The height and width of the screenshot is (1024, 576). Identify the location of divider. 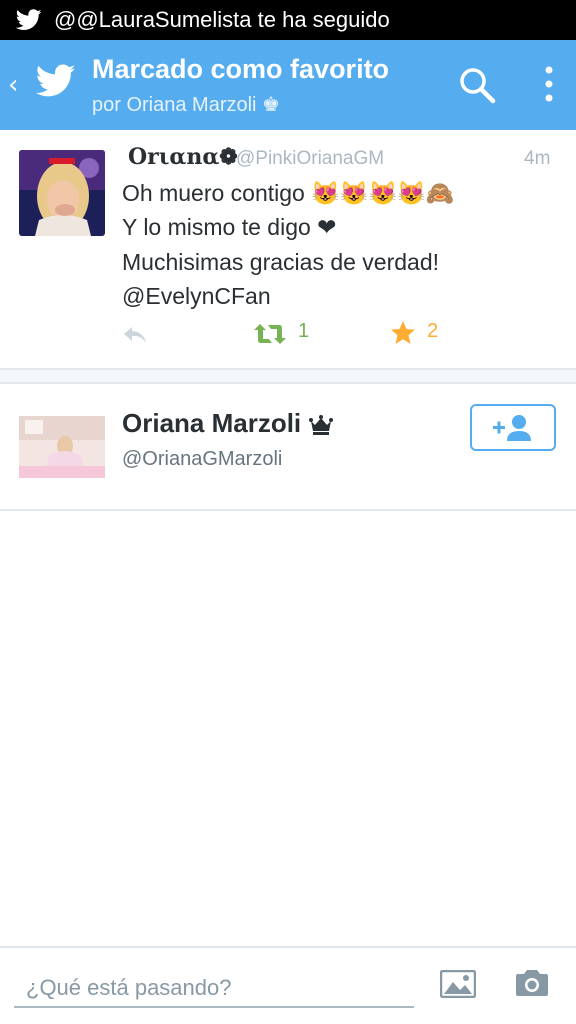
(288, 510).